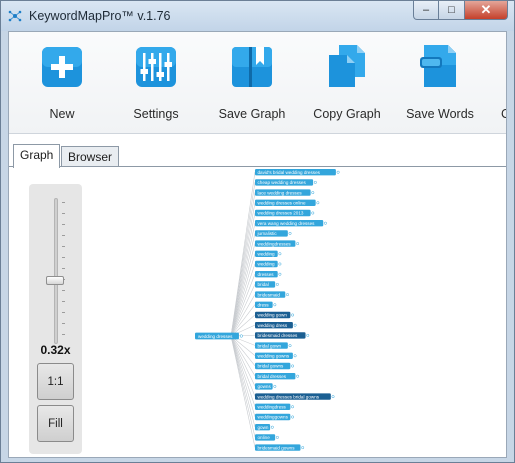 The height and width of the screenshot is (463, 515). I want to click on settings-button: Settings, so click(156, 84).